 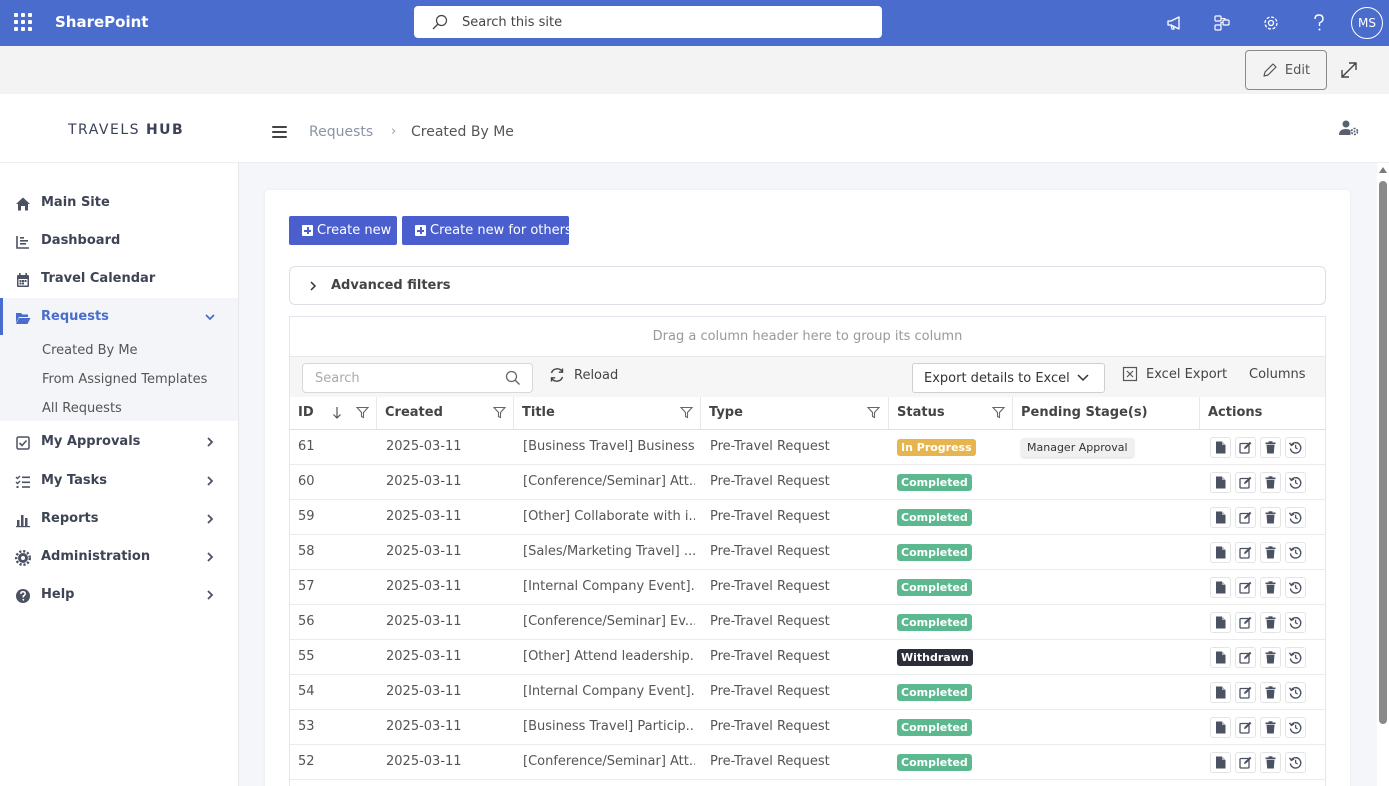 I want to click on advanced-filters-panel: Advanced filters, so click(x=807, y=285).